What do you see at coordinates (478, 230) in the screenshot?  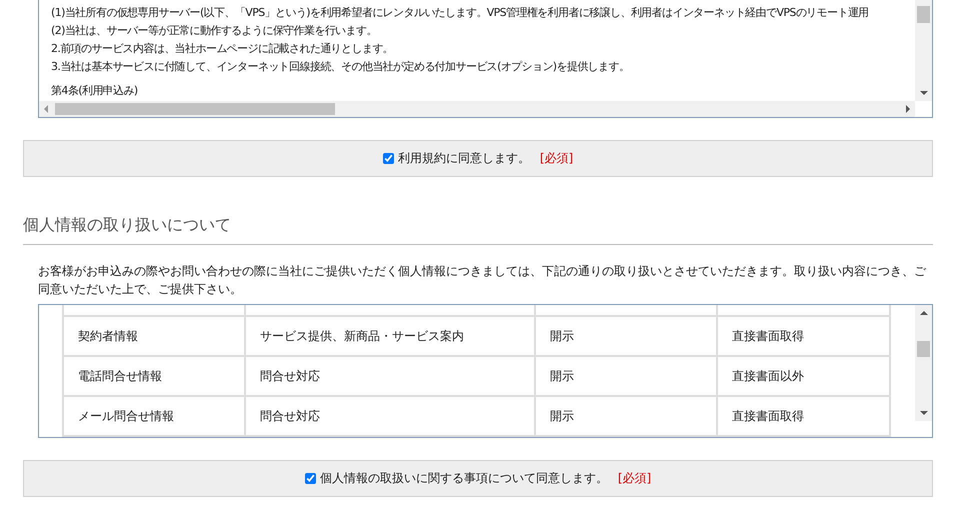 I see `section-heading: 個人情報の取り扱いについて` at bounding box center [478, 230].